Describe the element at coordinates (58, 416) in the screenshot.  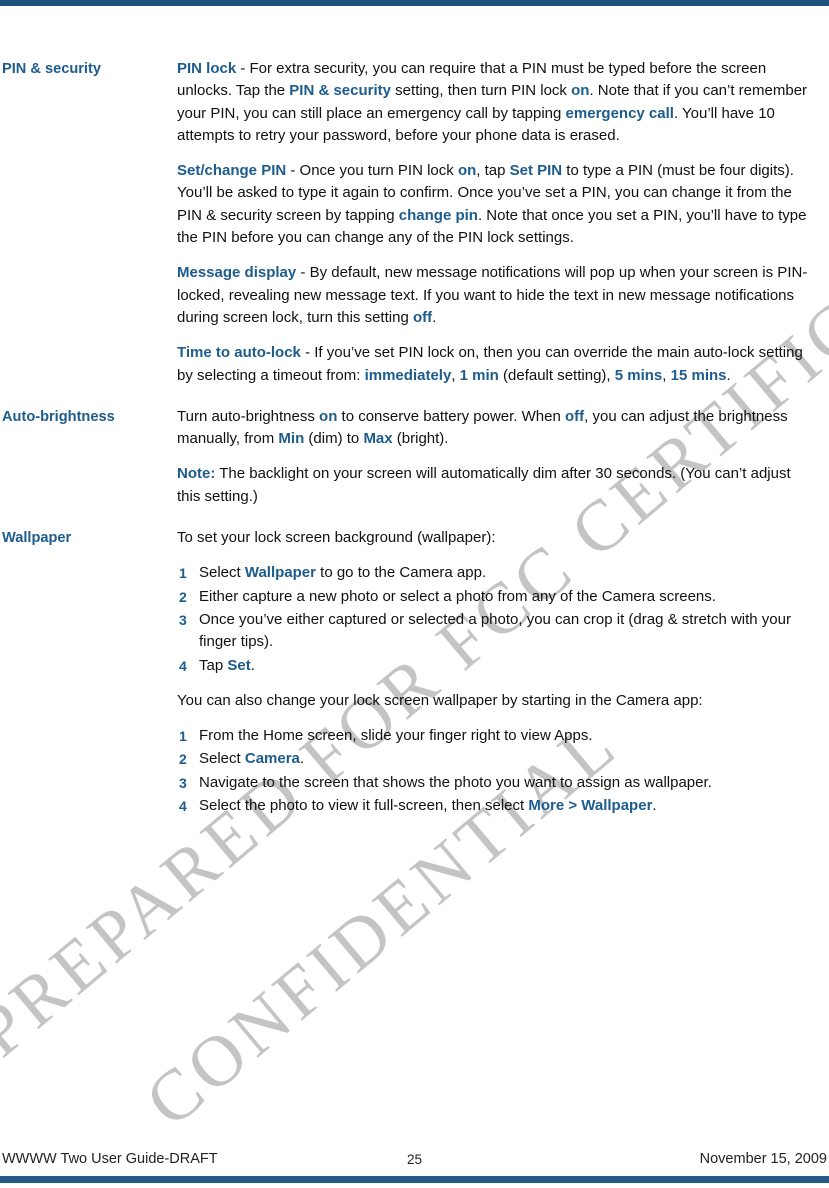
I see `section-label-auto-brightness: Auto-brightness` at that location.